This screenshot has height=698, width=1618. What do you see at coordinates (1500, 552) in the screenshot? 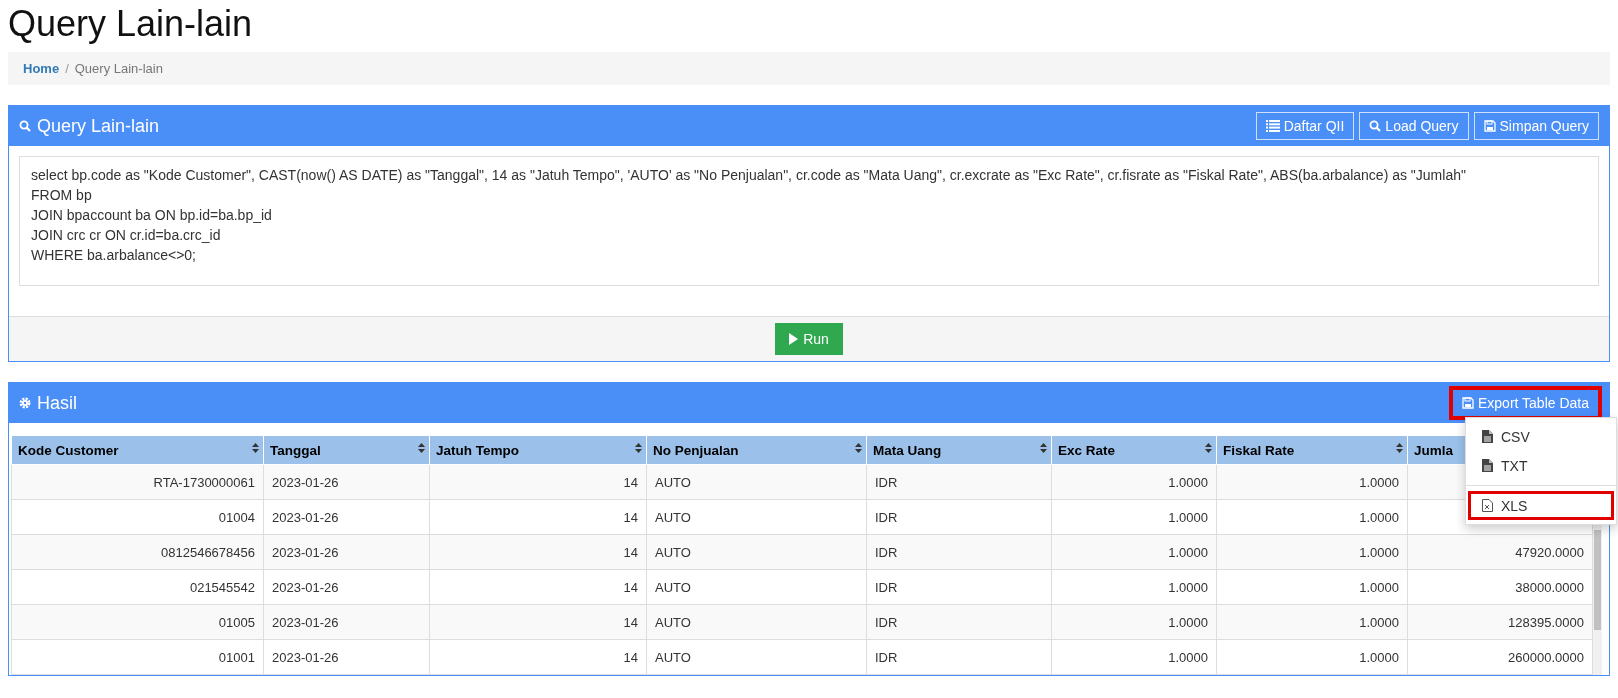
I see `table-cell: 47920.0000` at bounding box center [1500, 552].